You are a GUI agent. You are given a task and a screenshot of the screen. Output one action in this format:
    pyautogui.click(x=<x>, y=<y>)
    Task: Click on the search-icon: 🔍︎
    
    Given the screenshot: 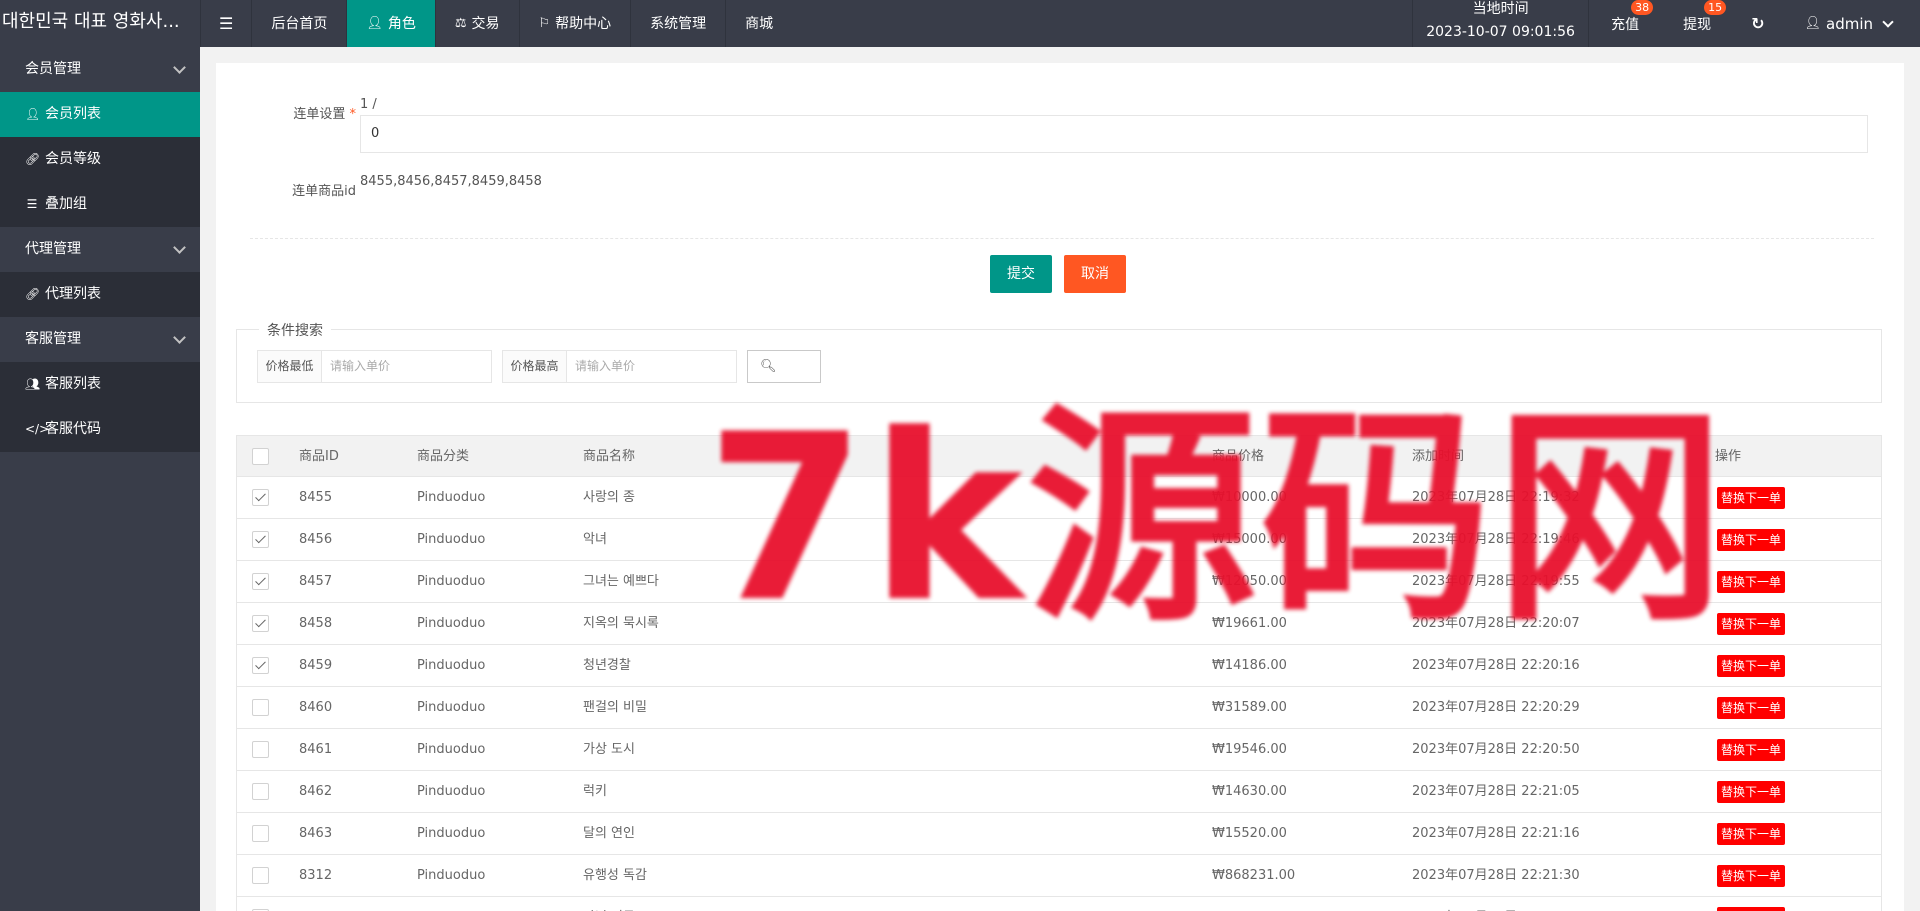 What is the action you would take?
    pyautogui.click(x=768, y=366)
    